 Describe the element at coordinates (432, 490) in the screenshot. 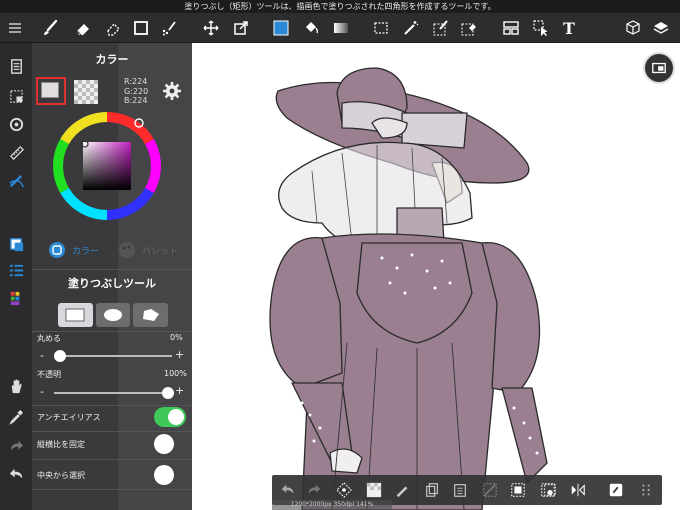

I see `copy-icon` at that location.